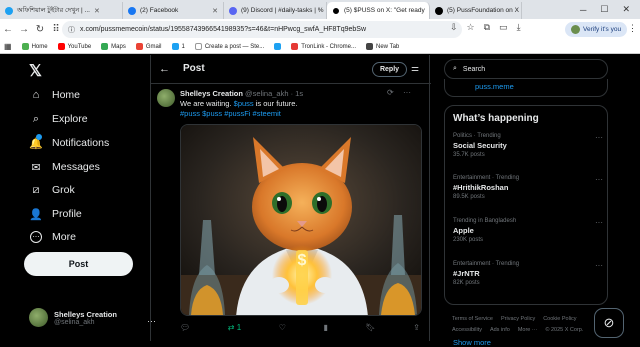  I want to click on split-icon: ▭, so click(503, 27).